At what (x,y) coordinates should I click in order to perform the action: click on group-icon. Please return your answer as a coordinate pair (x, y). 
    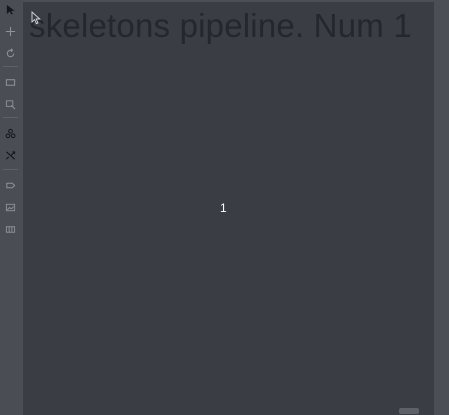
    Looking at the image, I should click on (10, 133).